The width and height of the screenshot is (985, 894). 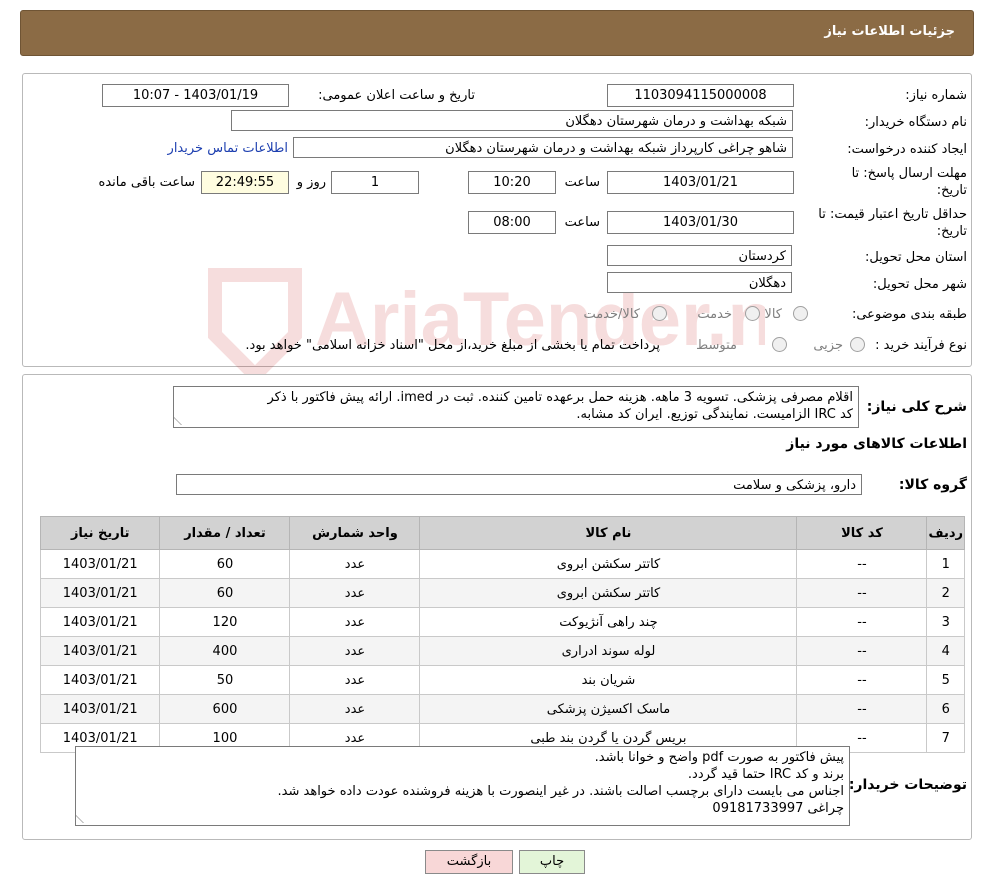 I want to click on goods-group-label: گروه کالا:, so click(x=932, y=485).